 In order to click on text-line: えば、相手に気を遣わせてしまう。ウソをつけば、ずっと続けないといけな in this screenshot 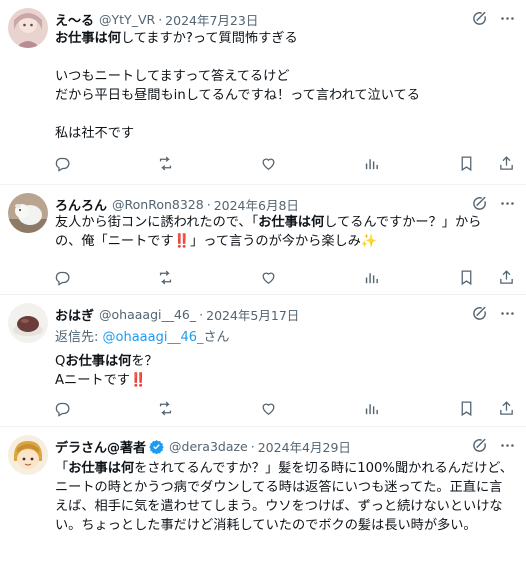, I will do `click(283, 506)`.